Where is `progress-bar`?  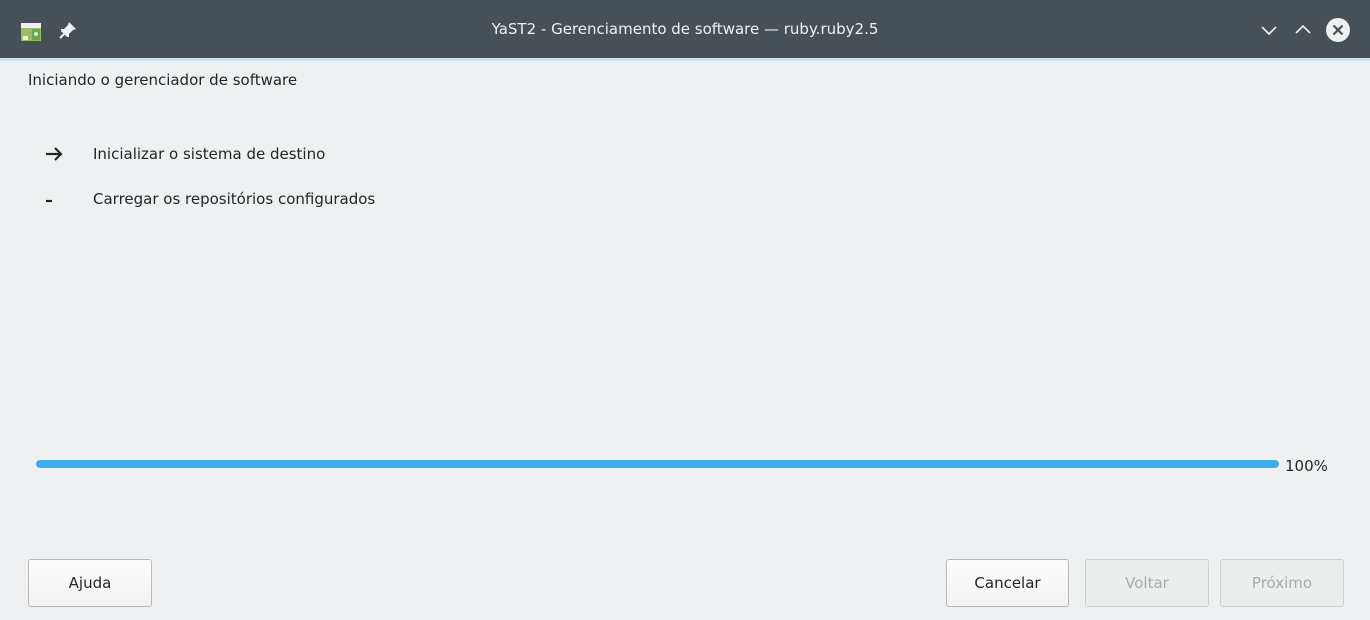 progress-bar is located at coordinates (657, 464).